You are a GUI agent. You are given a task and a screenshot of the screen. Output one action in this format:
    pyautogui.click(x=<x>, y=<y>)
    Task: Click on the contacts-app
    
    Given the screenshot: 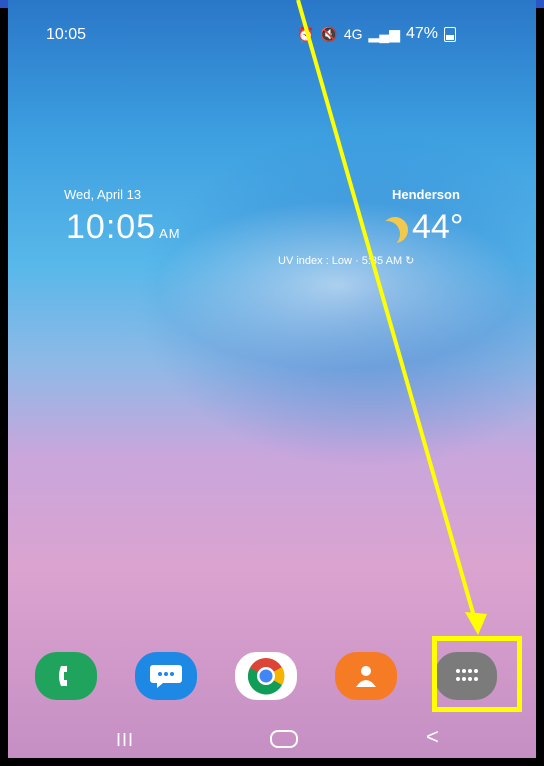 What is the action you would take?
    pyautogui.click(x=366, y=676)
    